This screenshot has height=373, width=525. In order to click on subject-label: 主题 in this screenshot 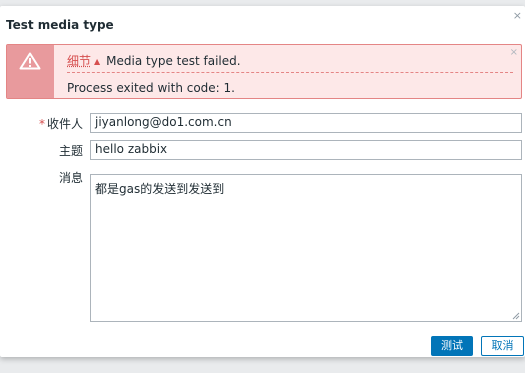, I will do `click(70, 151)`.